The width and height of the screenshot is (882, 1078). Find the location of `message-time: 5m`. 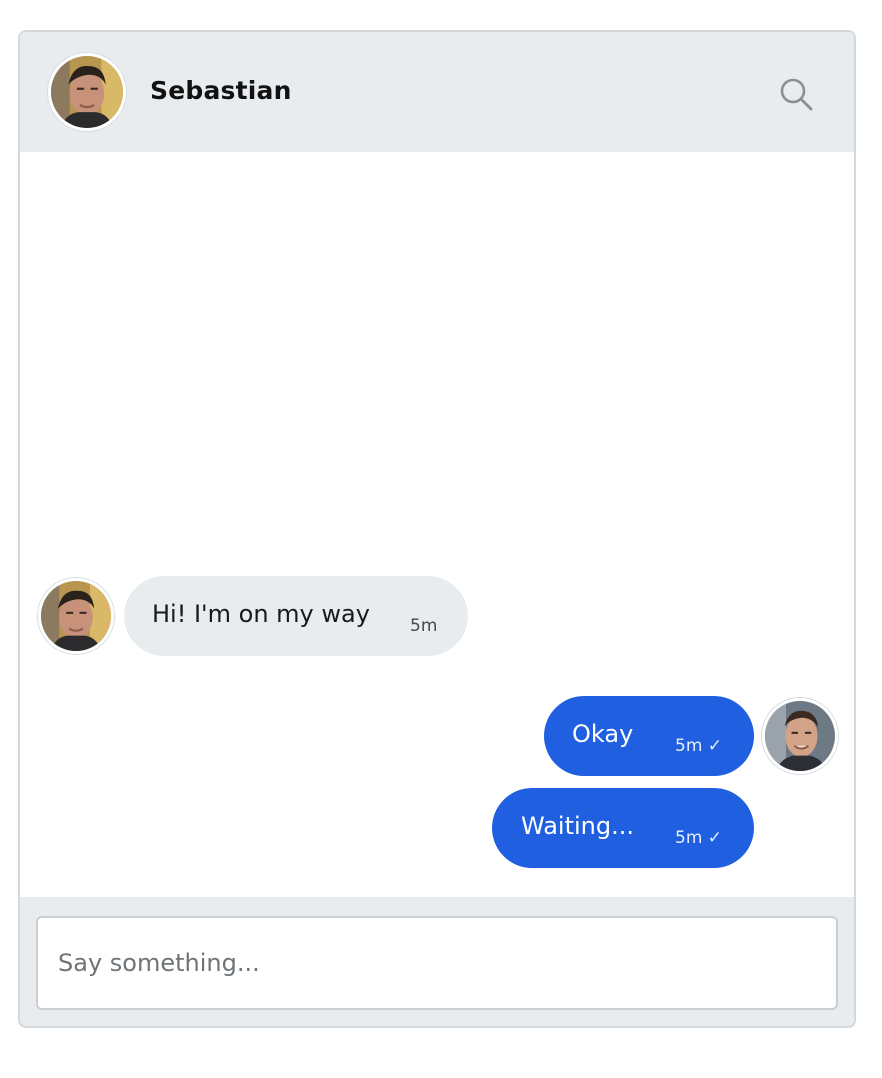

message-time: 5m is located at coordinates (424, 626).